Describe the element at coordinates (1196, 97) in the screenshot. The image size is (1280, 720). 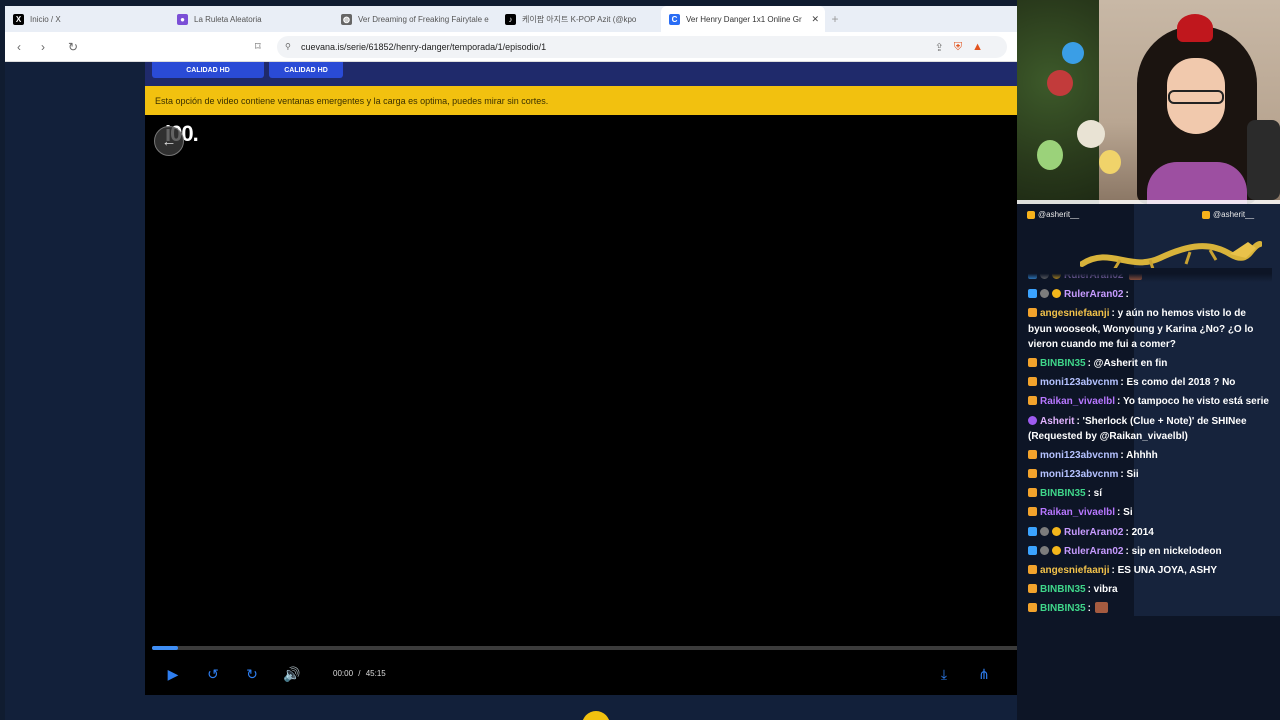
I see `streamer-glasses` at that location.